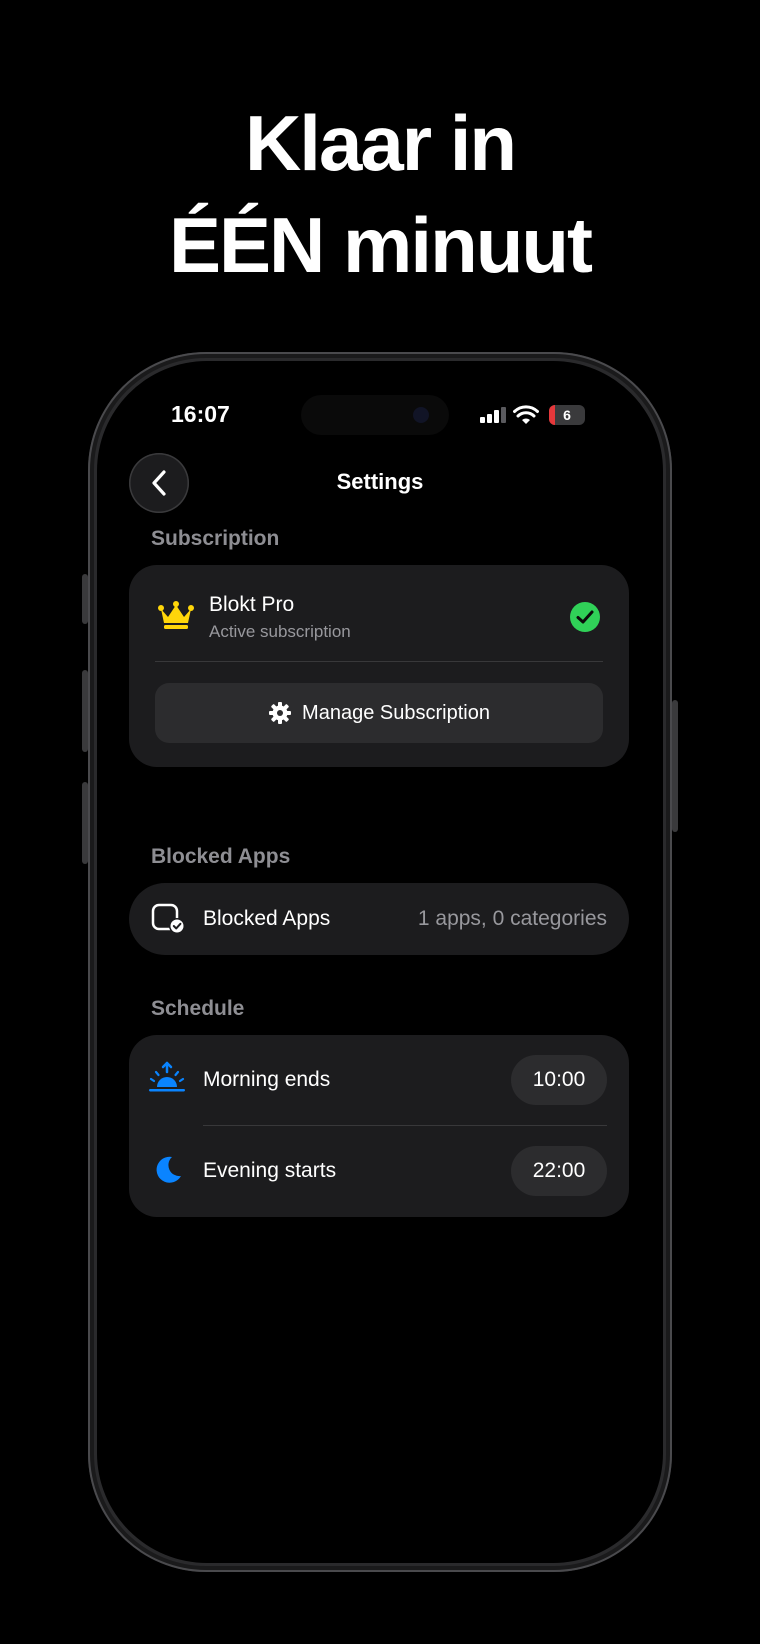  Describe the element at coordinates (675, 766) in the screenshot. I see `power-button` at that location.